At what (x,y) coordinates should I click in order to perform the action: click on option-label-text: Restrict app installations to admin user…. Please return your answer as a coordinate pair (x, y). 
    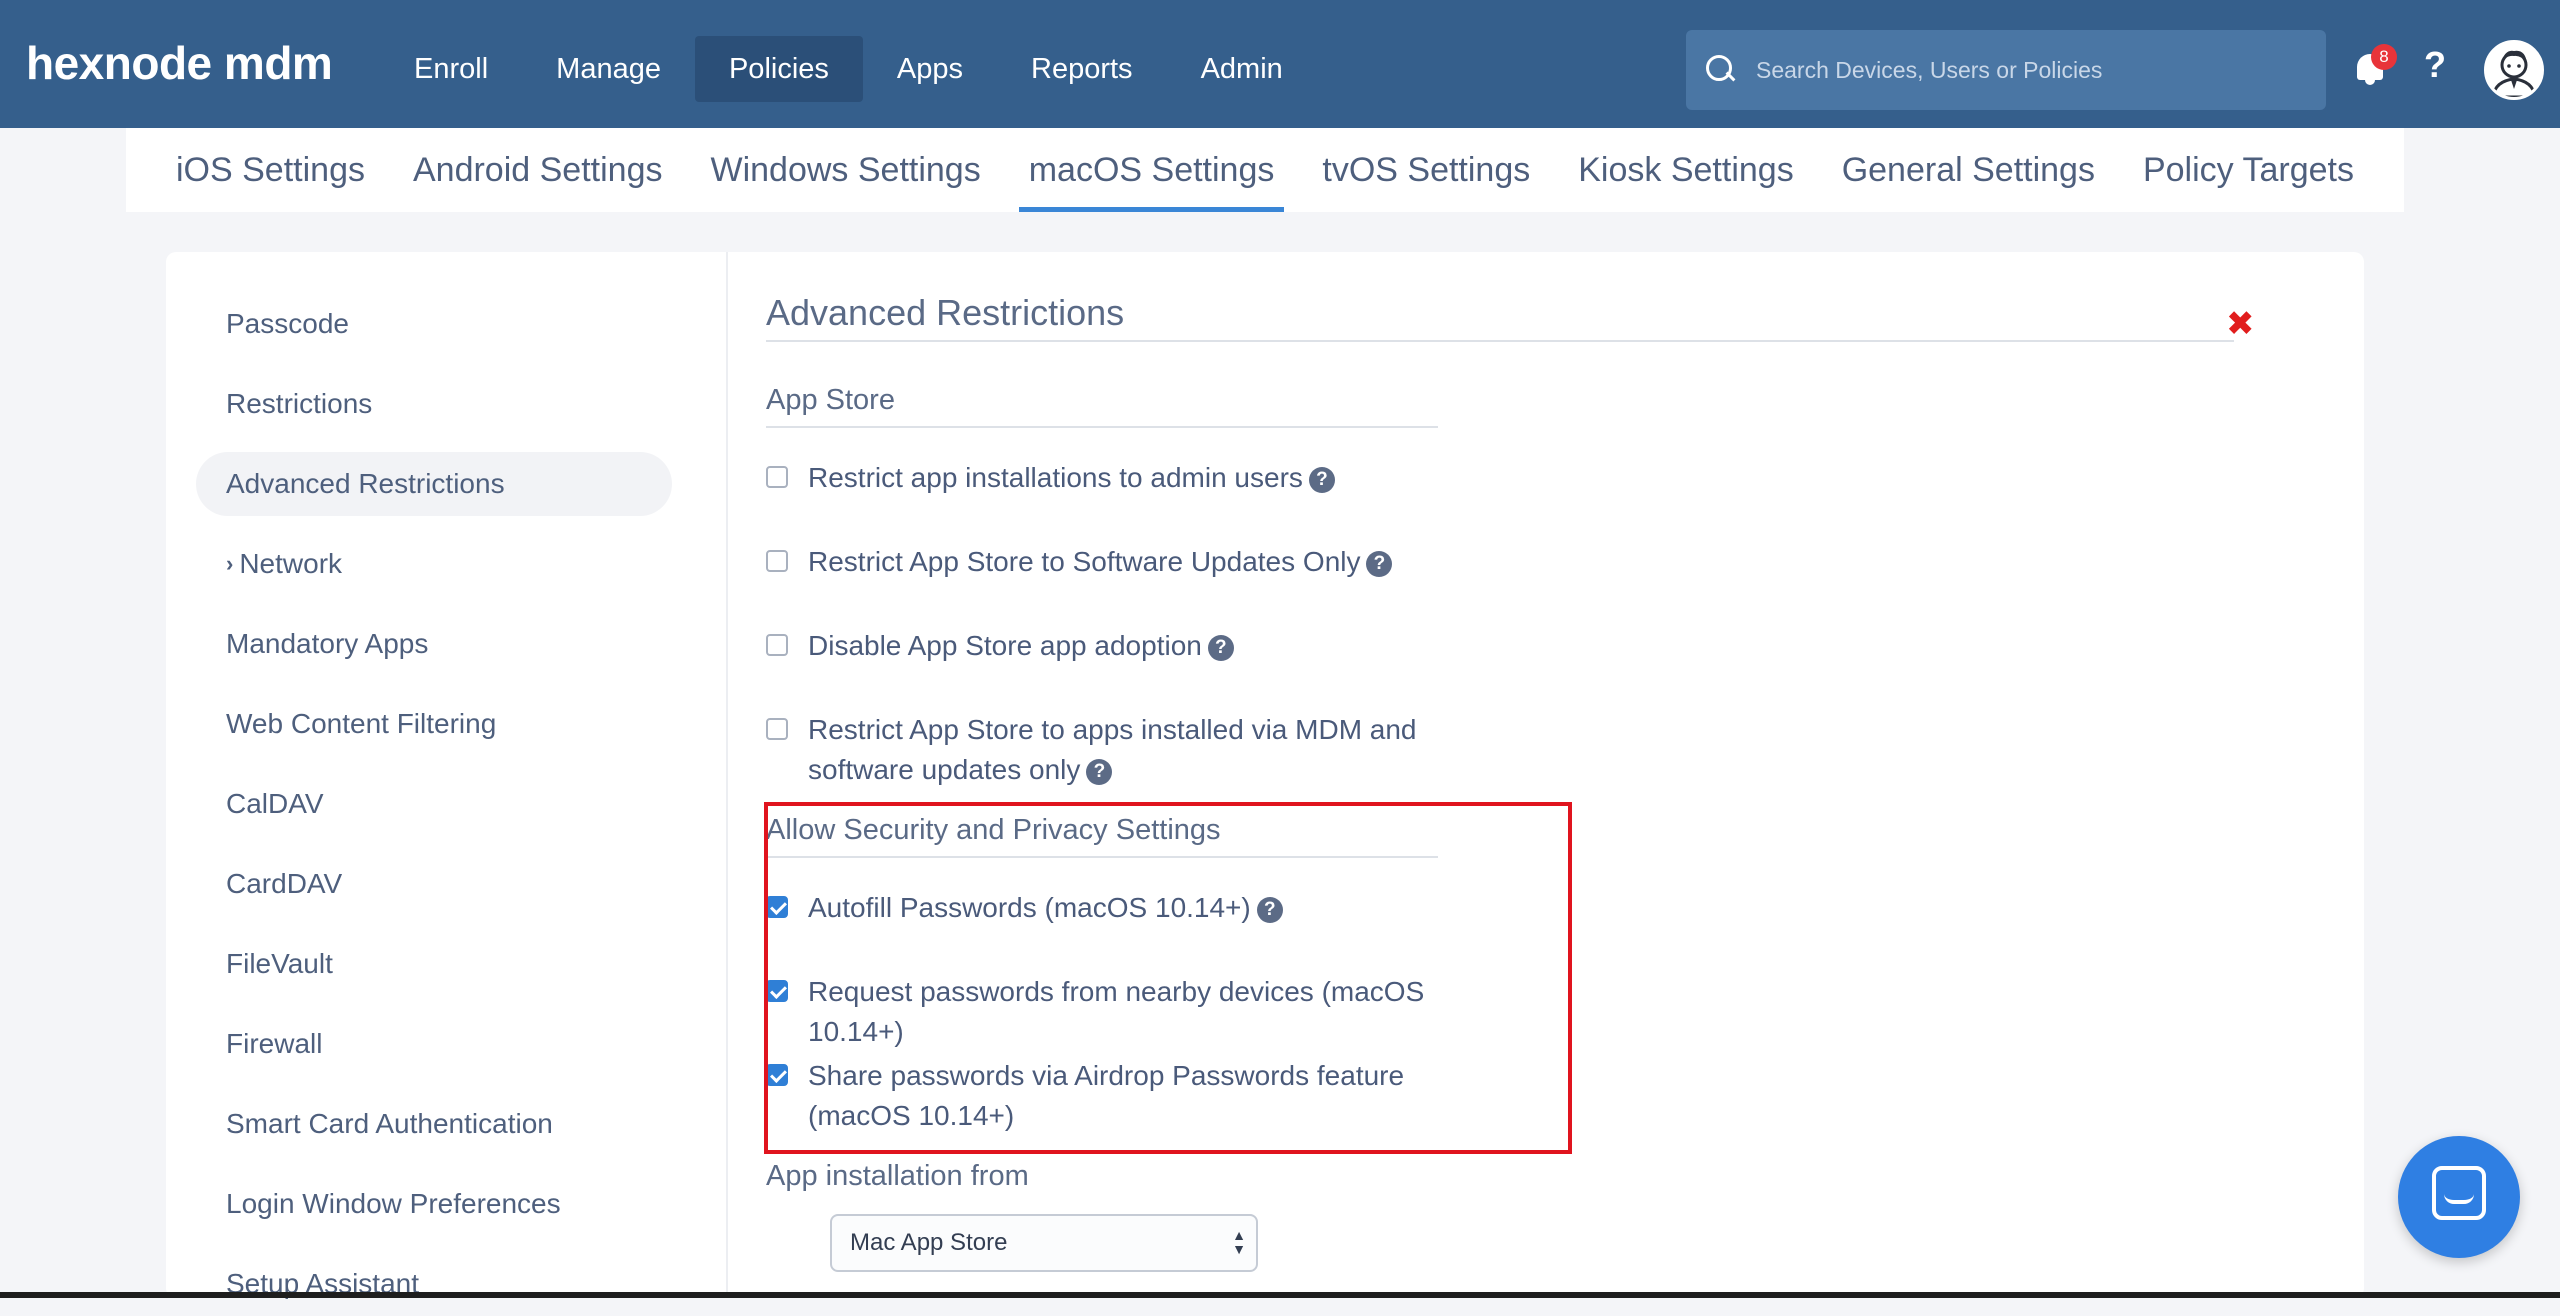
    Looking at the image, I should click on (1055, 477).